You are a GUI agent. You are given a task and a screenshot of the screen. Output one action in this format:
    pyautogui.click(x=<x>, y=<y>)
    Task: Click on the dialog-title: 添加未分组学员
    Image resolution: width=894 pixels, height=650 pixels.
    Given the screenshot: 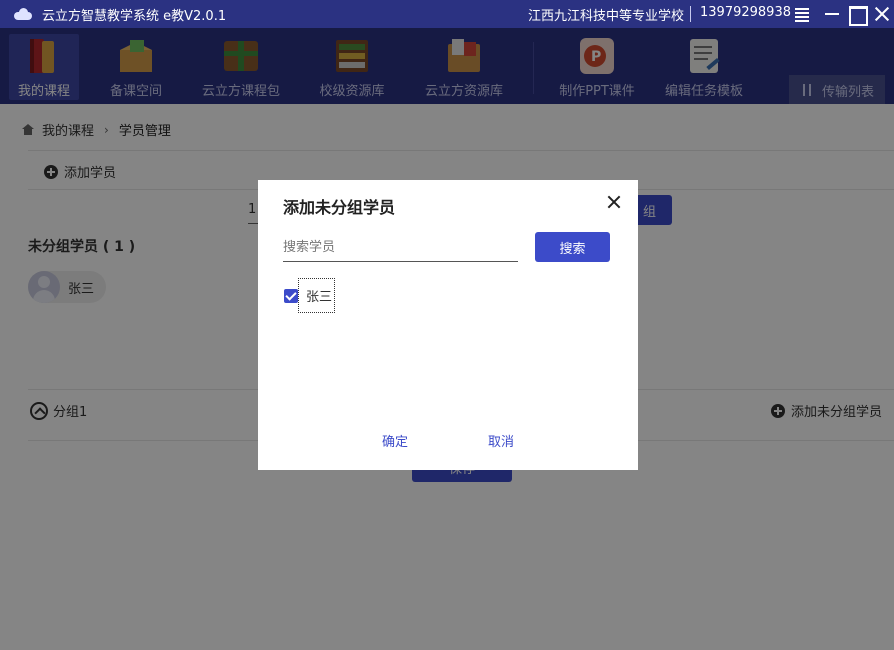 What is the action you would take?
    pyautogui.click(x=339, y=207)
    